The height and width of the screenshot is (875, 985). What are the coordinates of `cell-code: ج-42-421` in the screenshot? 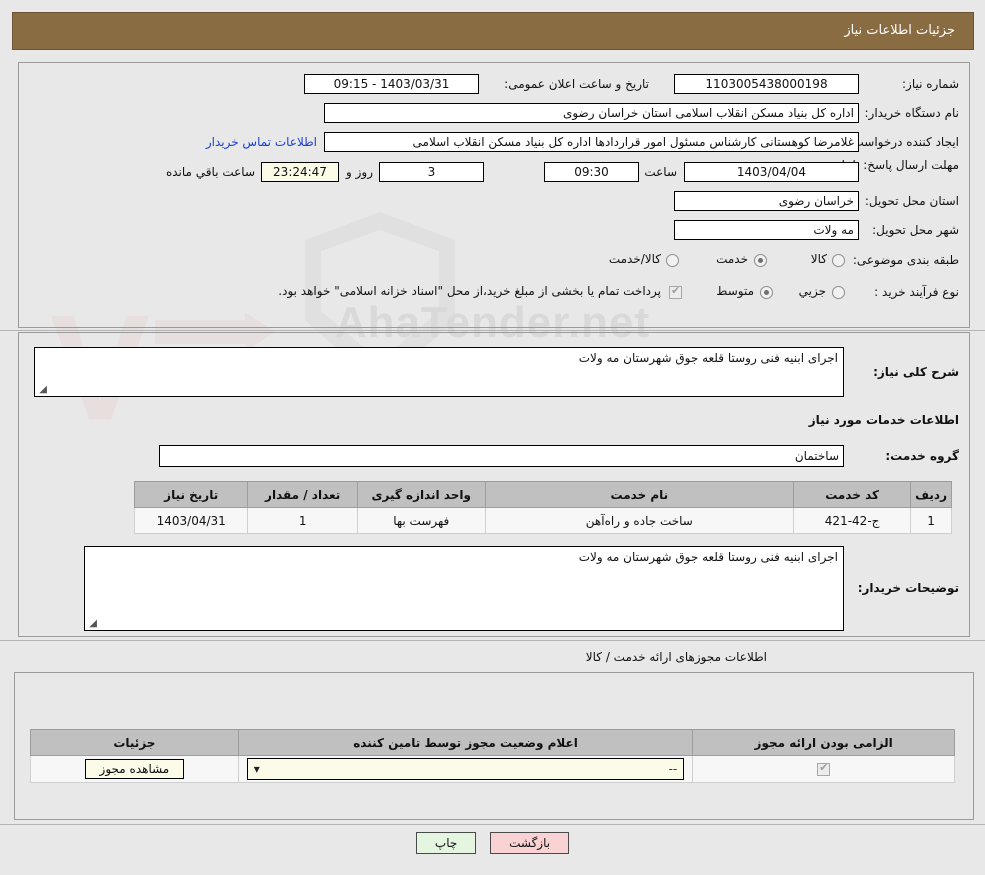 It's located at (852, 520).